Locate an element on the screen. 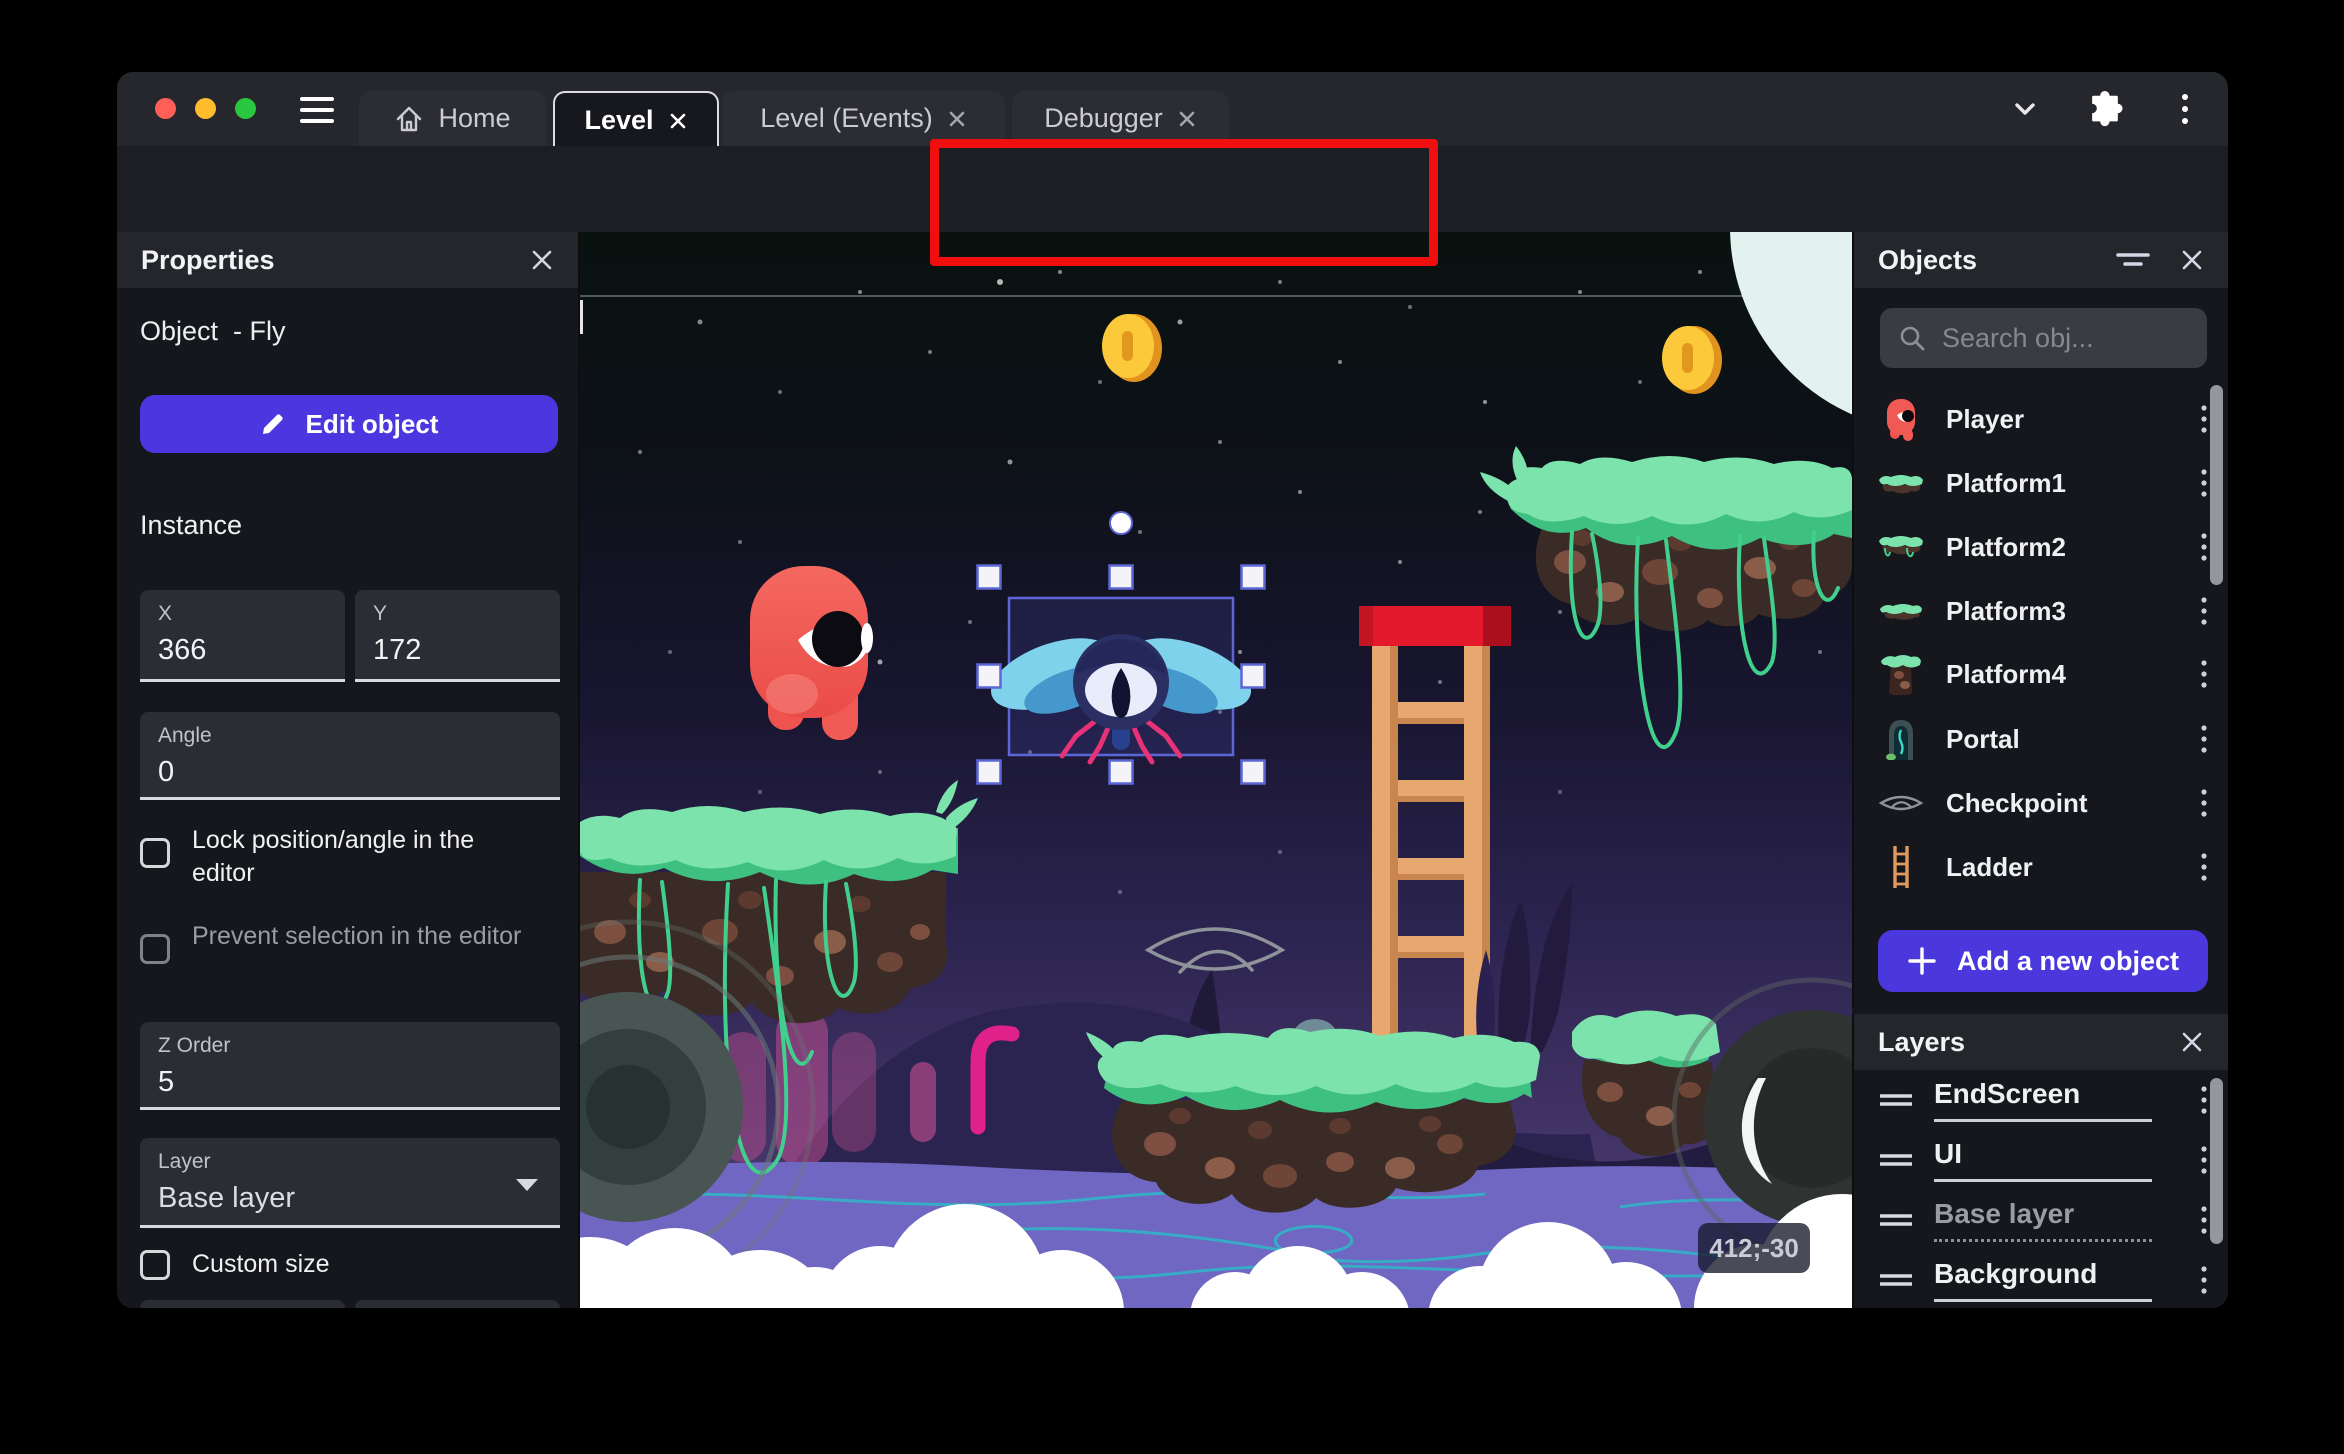 The height and width of the screenshot is (1454, 2344). window-controls is located at coordinates (205, 108).